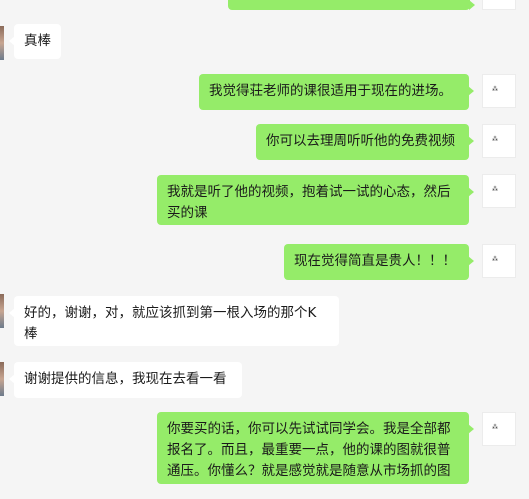  I want to click on message-text: 我觉得荘老师的课很适用于现在的进场。, so click(330, 91).